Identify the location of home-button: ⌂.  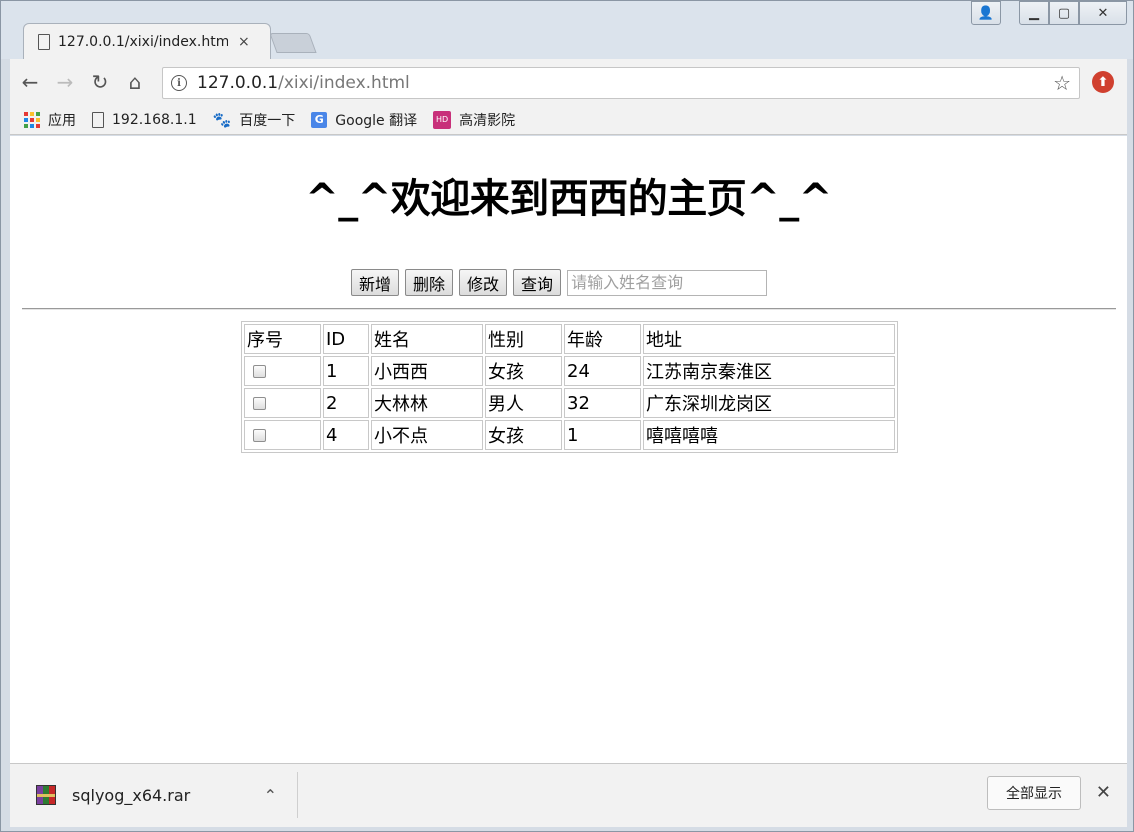
(135, 82).